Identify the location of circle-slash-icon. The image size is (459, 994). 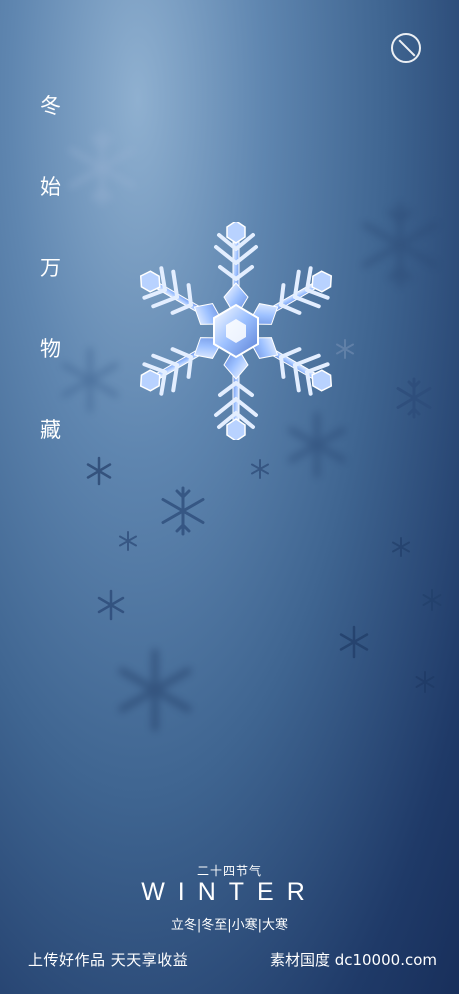
(406, 48).